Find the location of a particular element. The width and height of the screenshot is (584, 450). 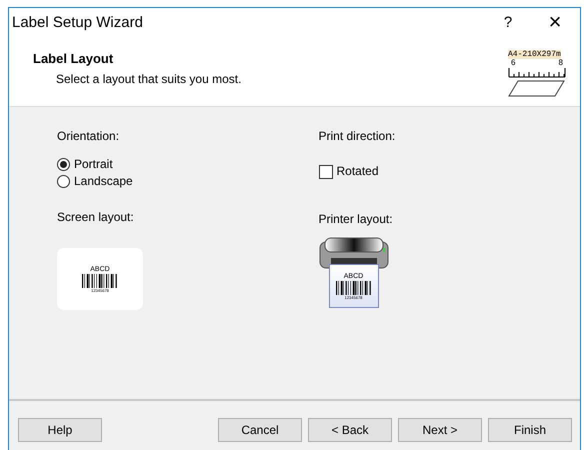

rotated-checkbox: Rotated is located at coordinates (348, 171).